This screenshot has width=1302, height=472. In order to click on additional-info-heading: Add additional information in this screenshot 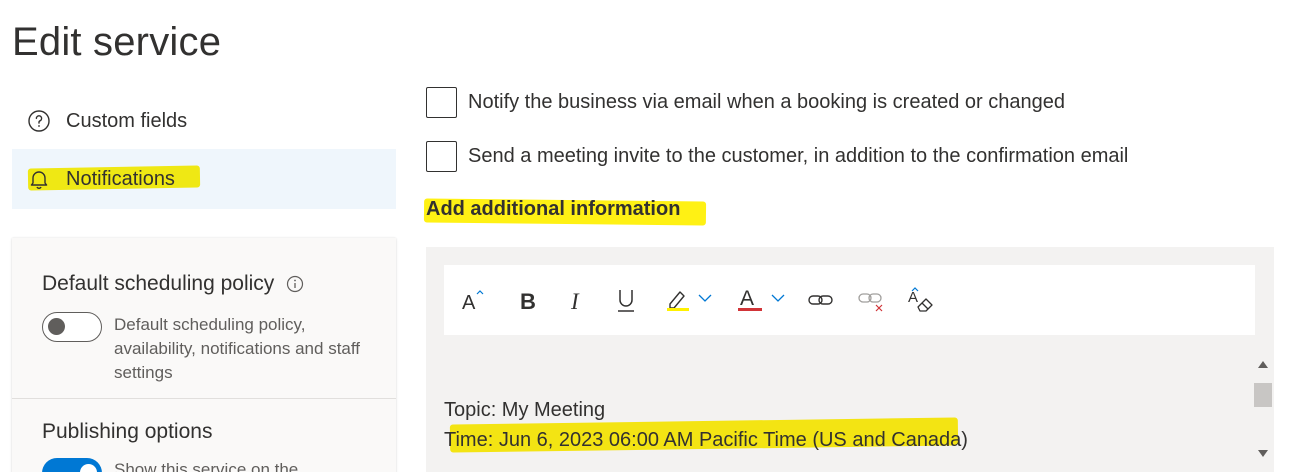, I will do `click(553, 209)`.